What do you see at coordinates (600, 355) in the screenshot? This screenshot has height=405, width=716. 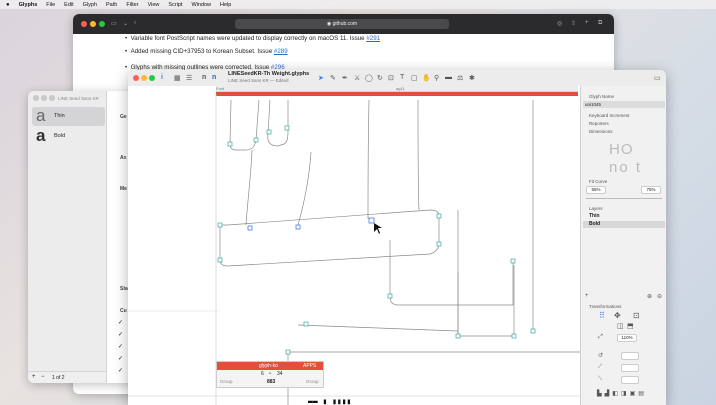 I see `rotate-icon: ↺` at bounding box center [600, 355].